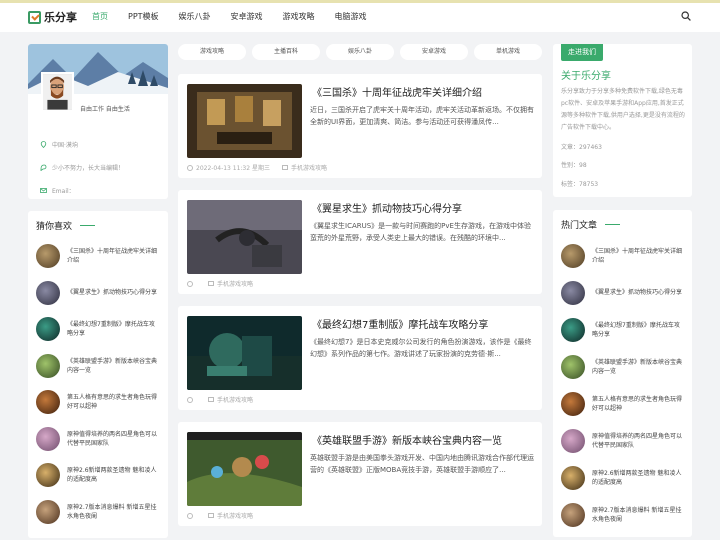 This screenshot has width=720, height=540. I want to click on email-text: Email：, so click(63, 191).